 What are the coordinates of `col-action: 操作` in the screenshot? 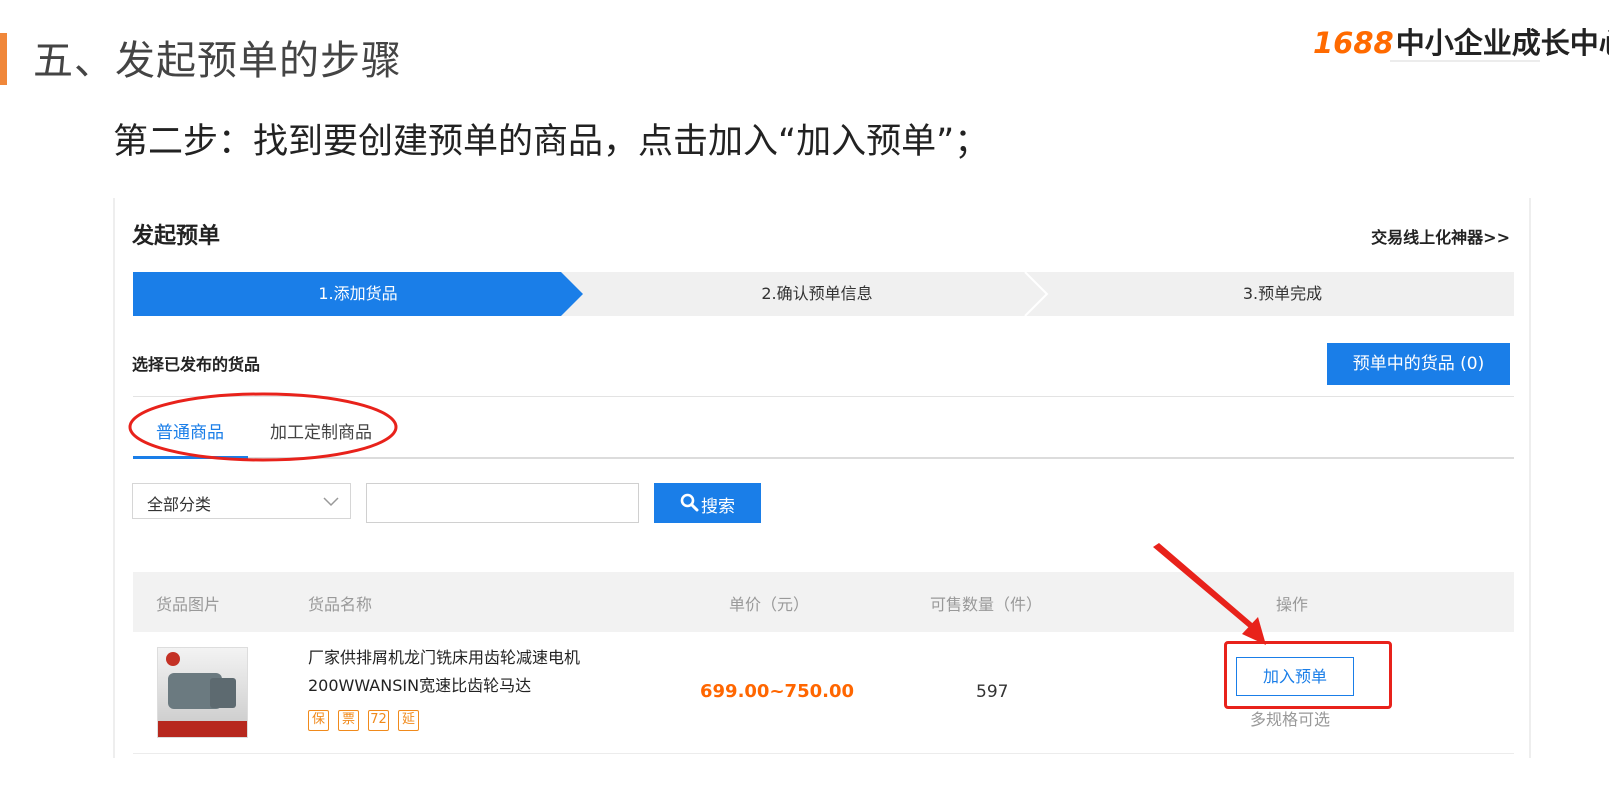 It's located at (1292, 604).